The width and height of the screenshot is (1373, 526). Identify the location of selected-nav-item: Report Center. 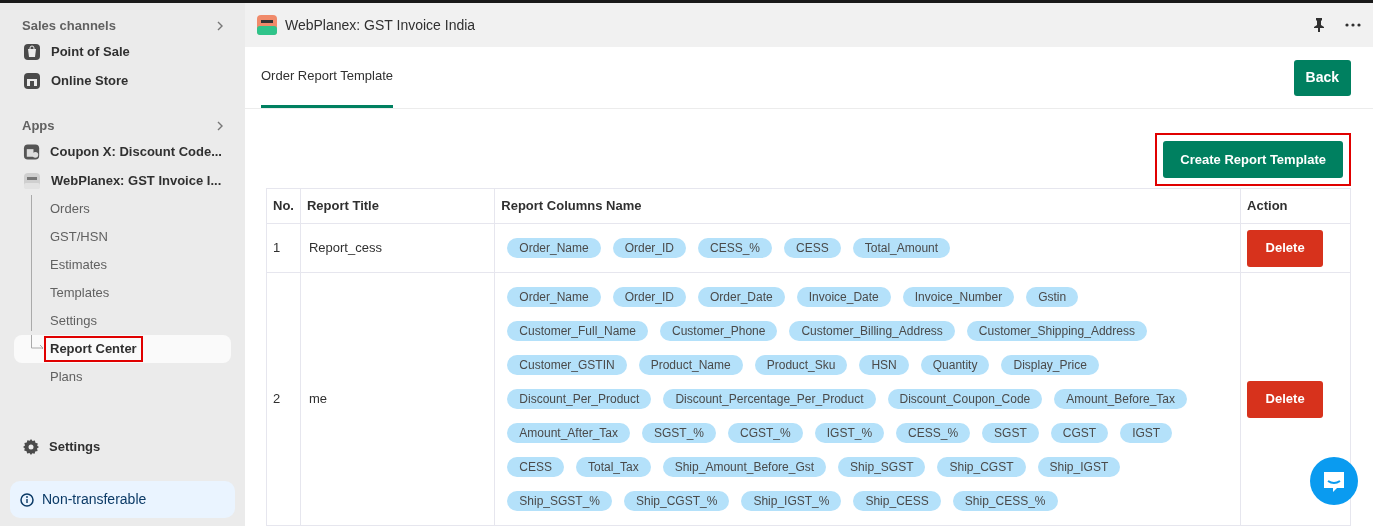
(122, 349).